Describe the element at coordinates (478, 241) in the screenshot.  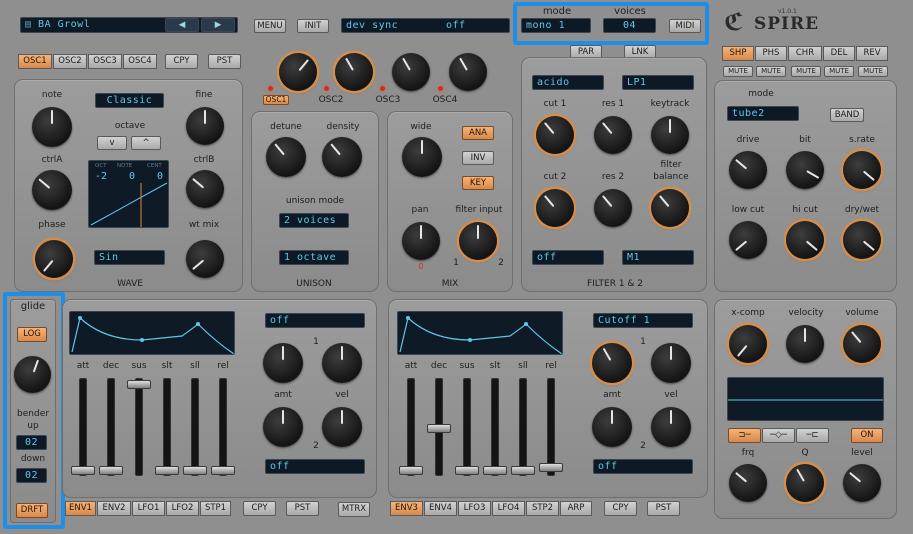
I see `filter-input-knob` at that location.